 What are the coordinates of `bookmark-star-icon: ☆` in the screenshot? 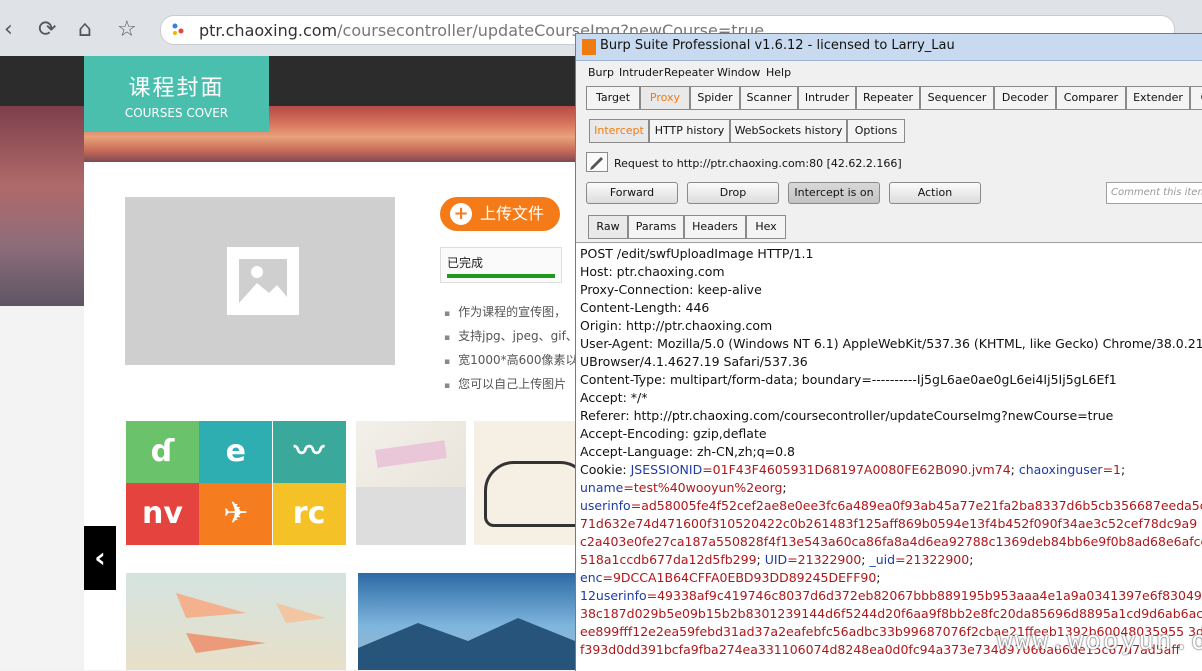 It's located at (127, 30).